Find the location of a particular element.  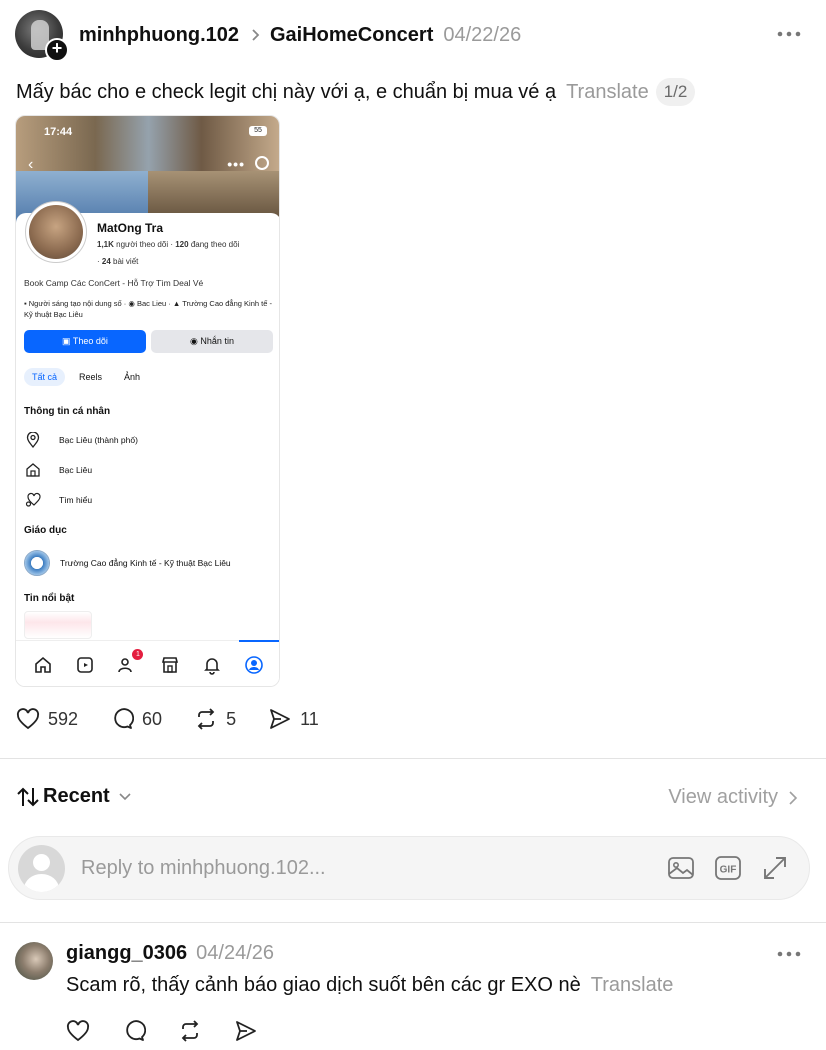

highlight-thumbnail is located at coordinates (58, 625).